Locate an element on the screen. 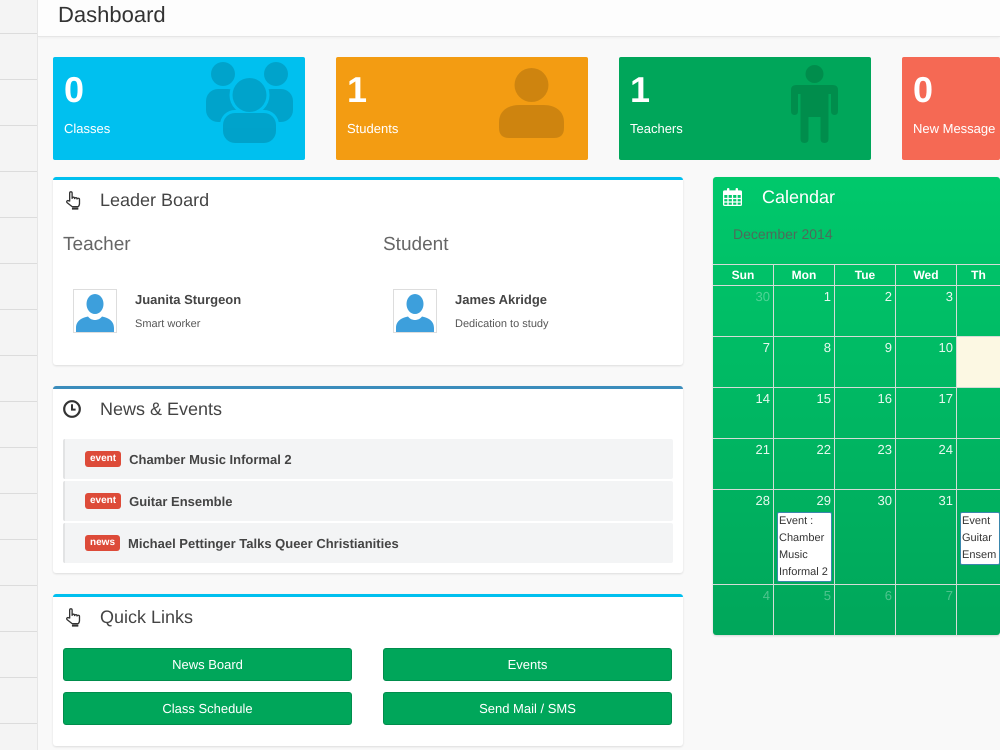  panel-title: Quick Links is located at coordinates (147, 617).